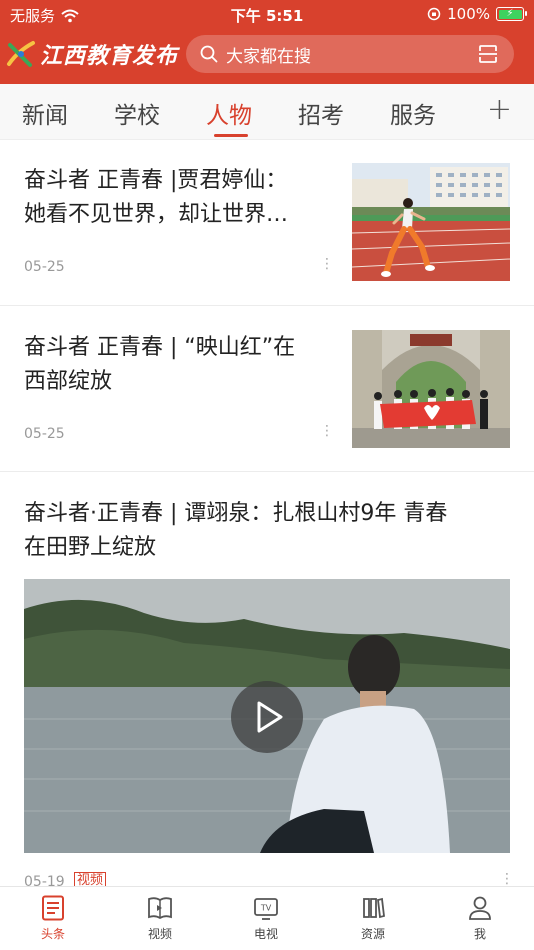 The image size is (534, 950). What do you see at coordinates (45, 113) in the screenshot?
I see `tab-news: 新闻` at bounding box center [45, 113].